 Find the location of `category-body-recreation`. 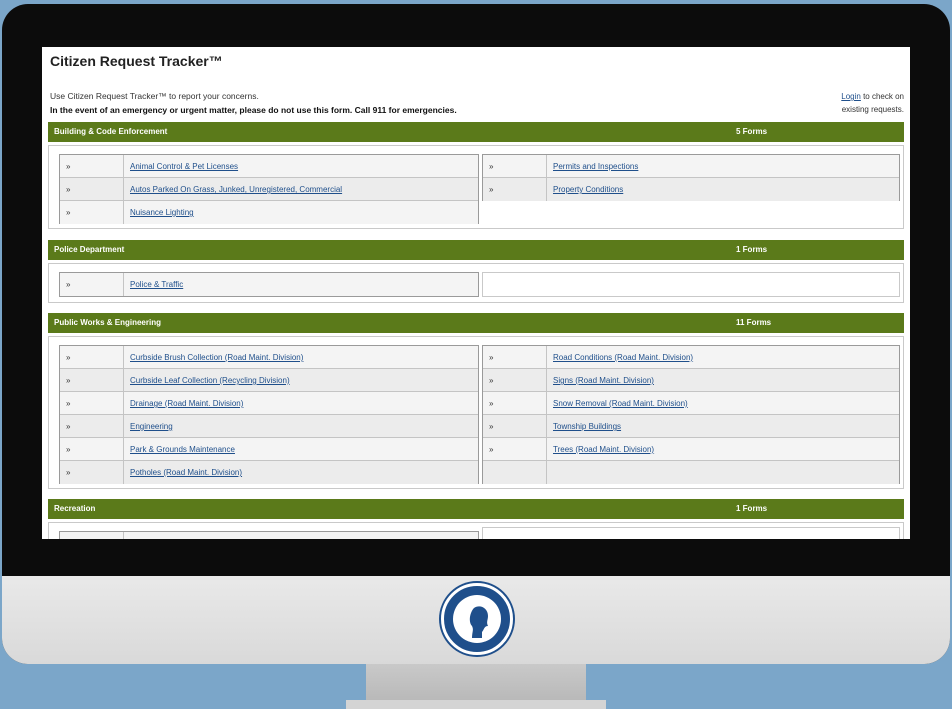

category-body-recreation is located at coordinates (476, 530).